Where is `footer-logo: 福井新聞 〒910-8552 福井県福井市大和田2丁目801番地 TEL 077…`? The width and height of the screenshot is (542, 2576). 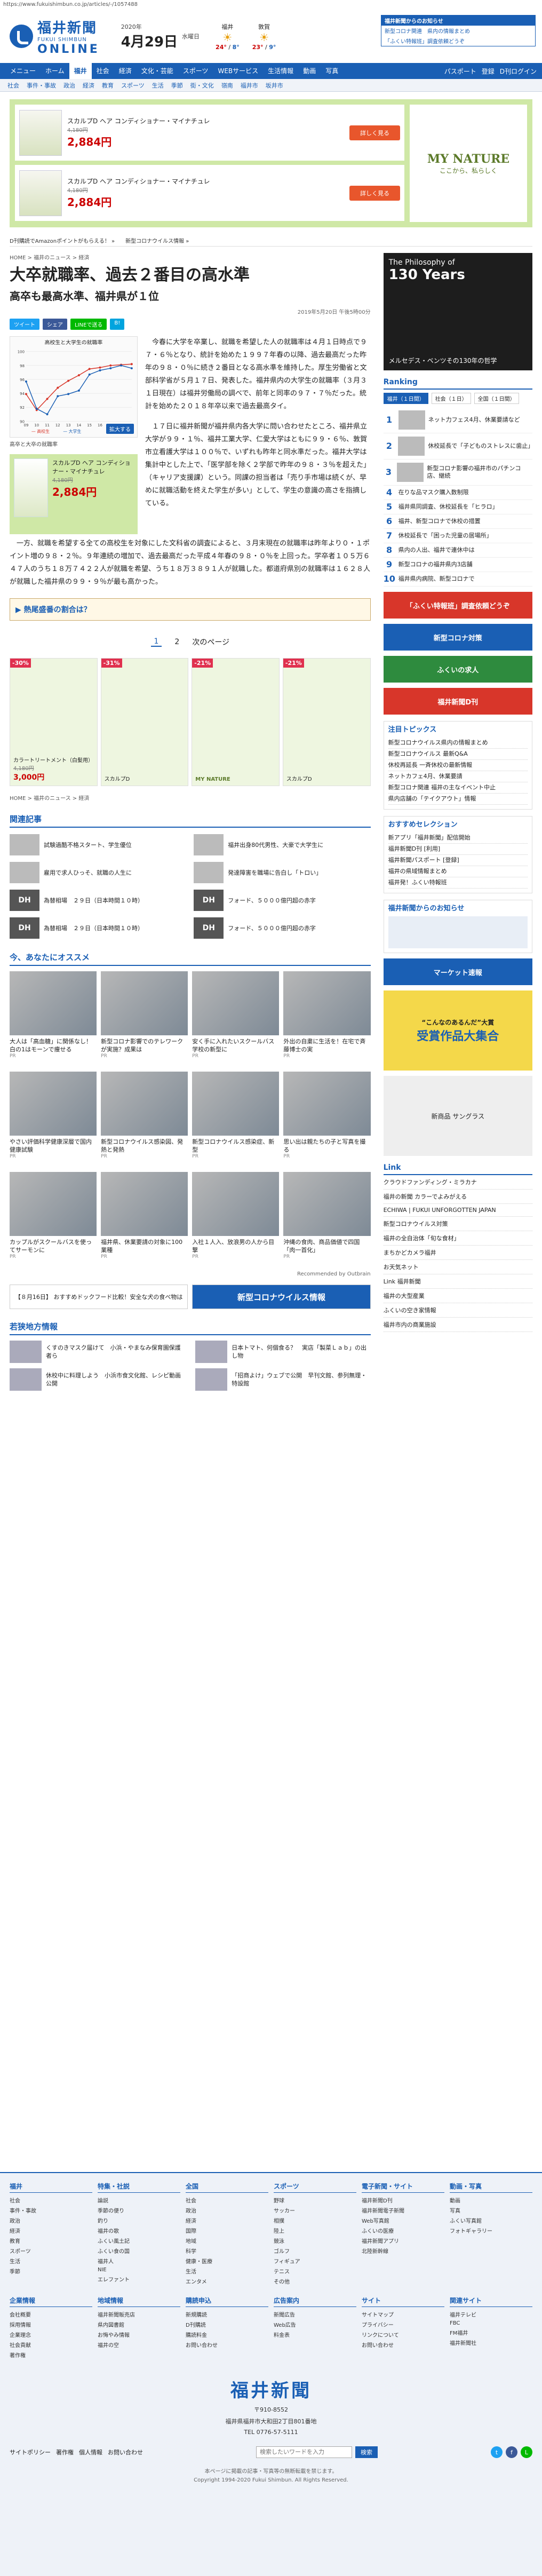 footer-logo: 福井新聞 〒910-8552 福井県福井市大和田2丁目801番地 TEL 077… is located at coordinates (271, 2406).